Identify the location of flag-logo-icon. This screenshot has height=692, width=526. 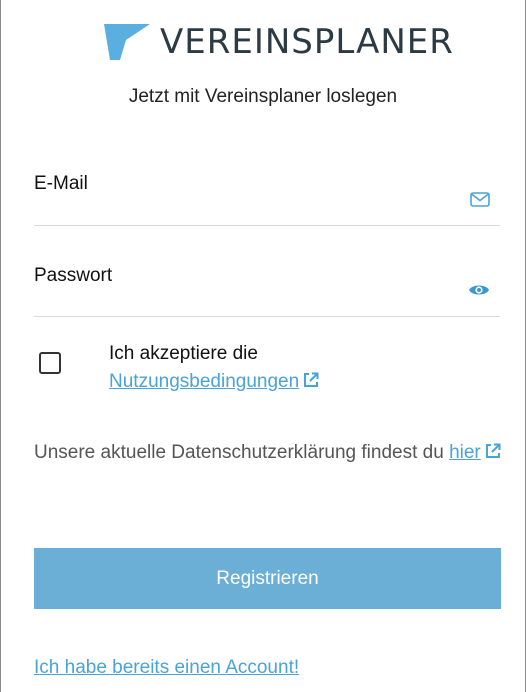
(127, 42).